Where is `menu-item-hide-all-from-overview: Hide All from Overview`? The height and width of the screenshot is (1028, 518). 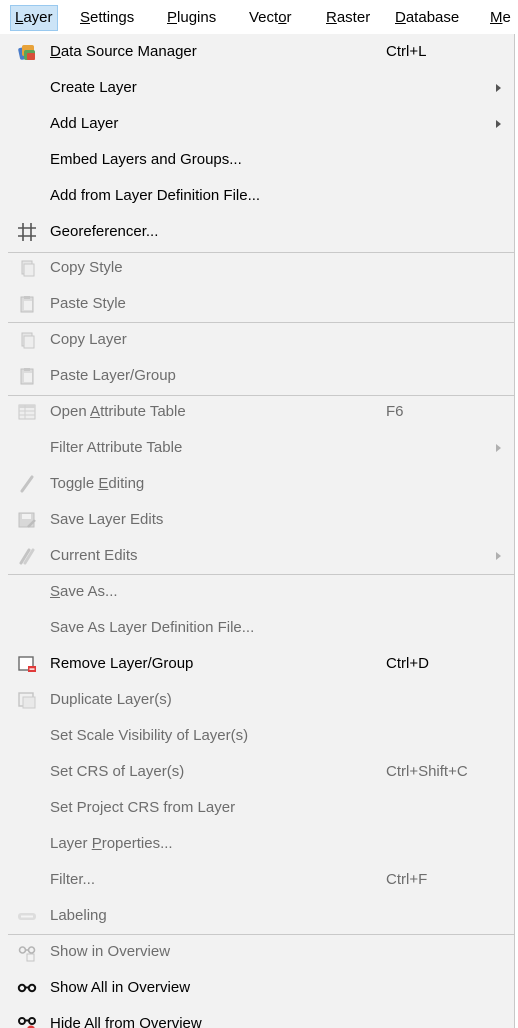 menu-item-hide-all-from-overview: Hide All from Overview is located at coordinates (257, 1017).